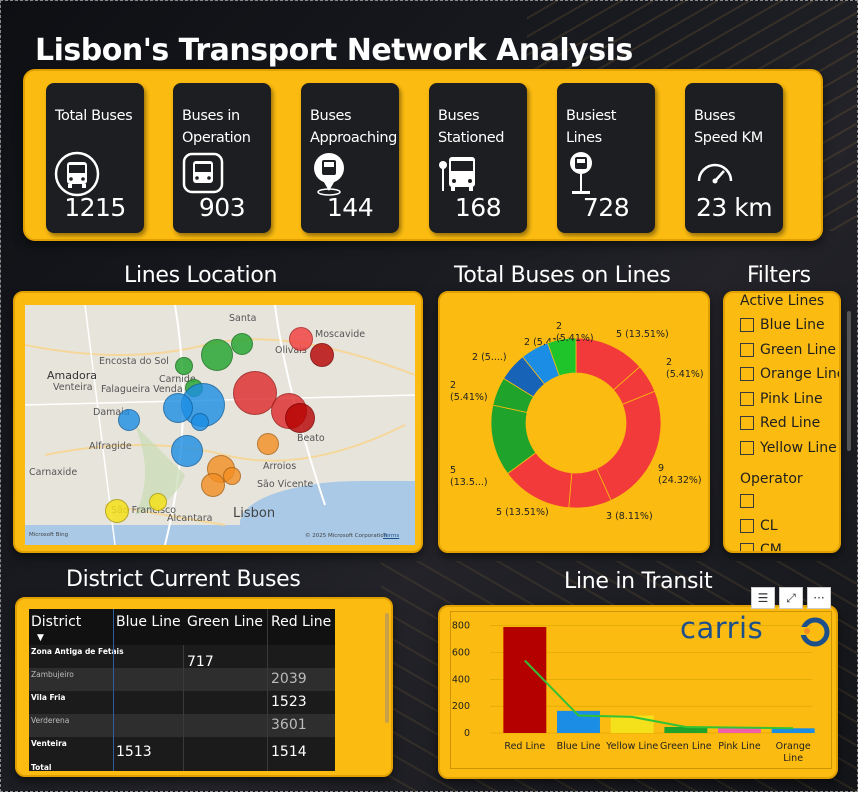  Describe the element at coordinates (289, 752) in the screenshot. I see `red-line-cell: 1514` at that location.